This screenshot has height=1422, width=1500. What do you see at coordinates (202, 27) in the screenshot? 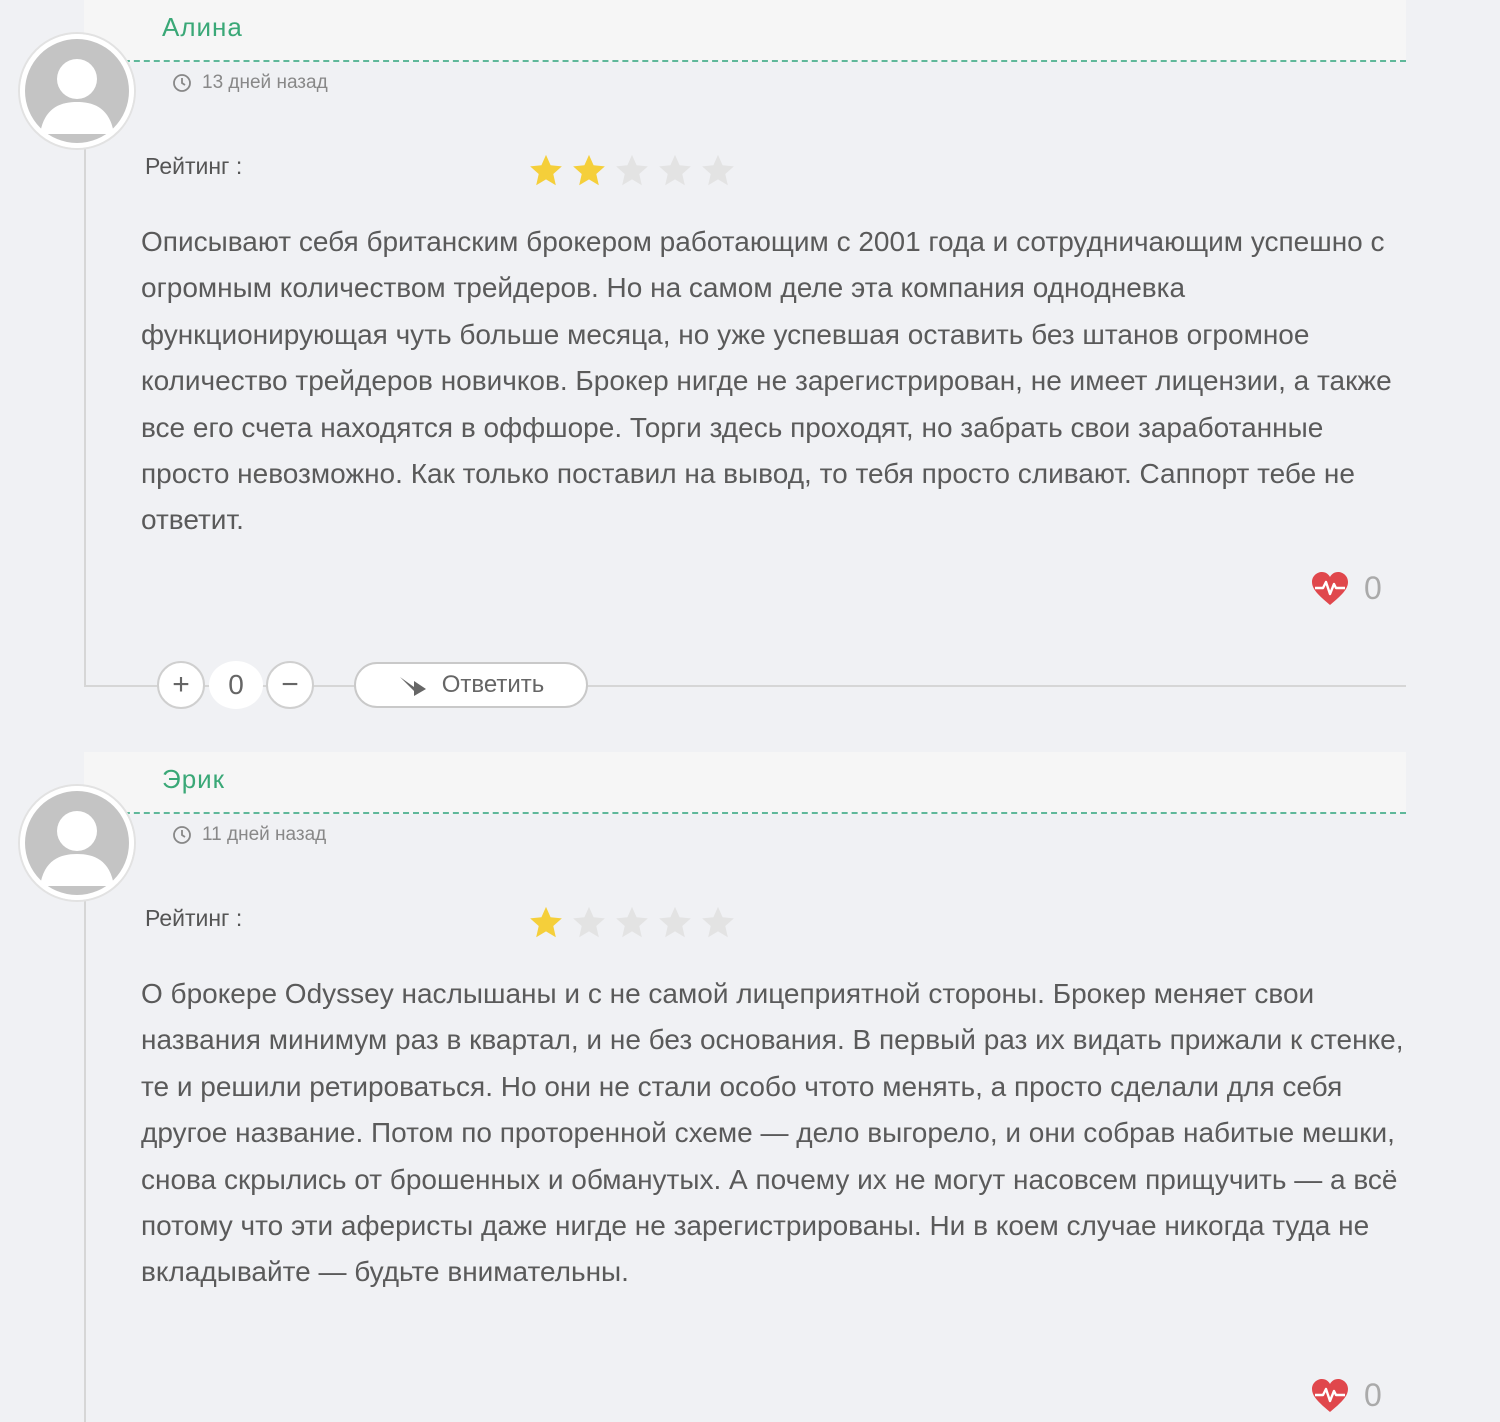
I see `comment-author: Алина` at bounding box center [202, 27].